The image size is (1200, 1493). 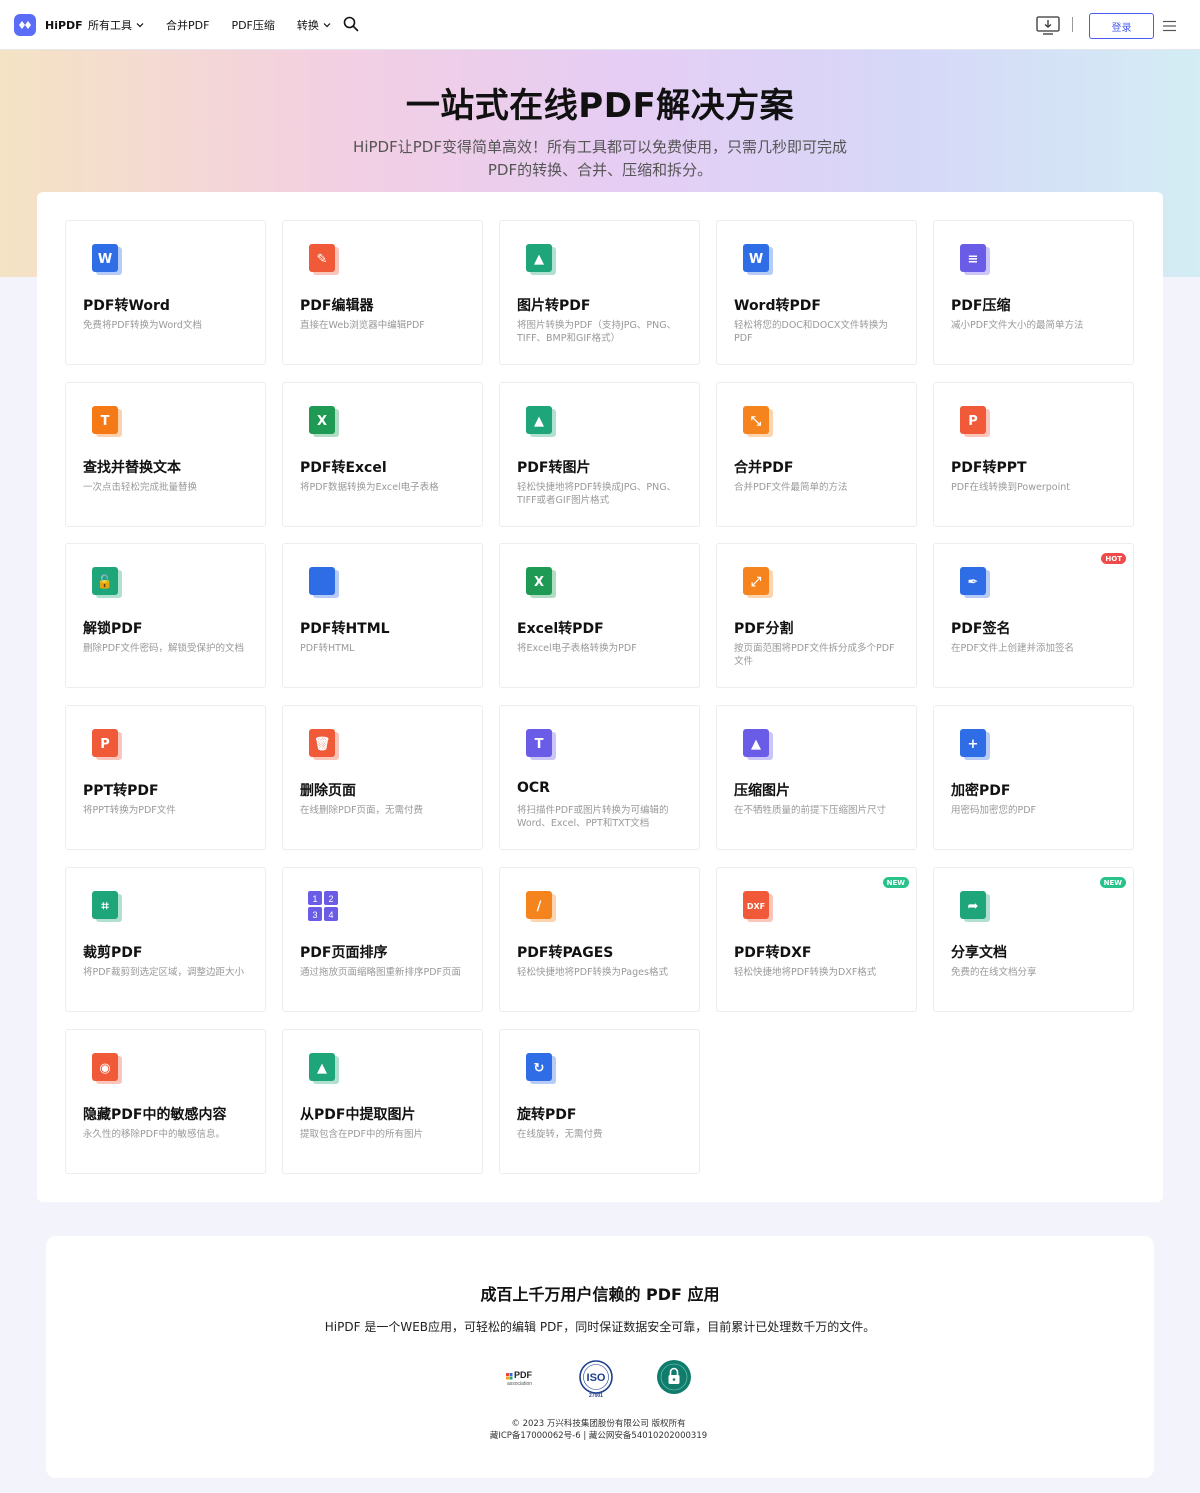 What do you see at coordinates (1121, 26) in the screenshot?
I see `login-button: 登录` at bounding box center [1121, 26].